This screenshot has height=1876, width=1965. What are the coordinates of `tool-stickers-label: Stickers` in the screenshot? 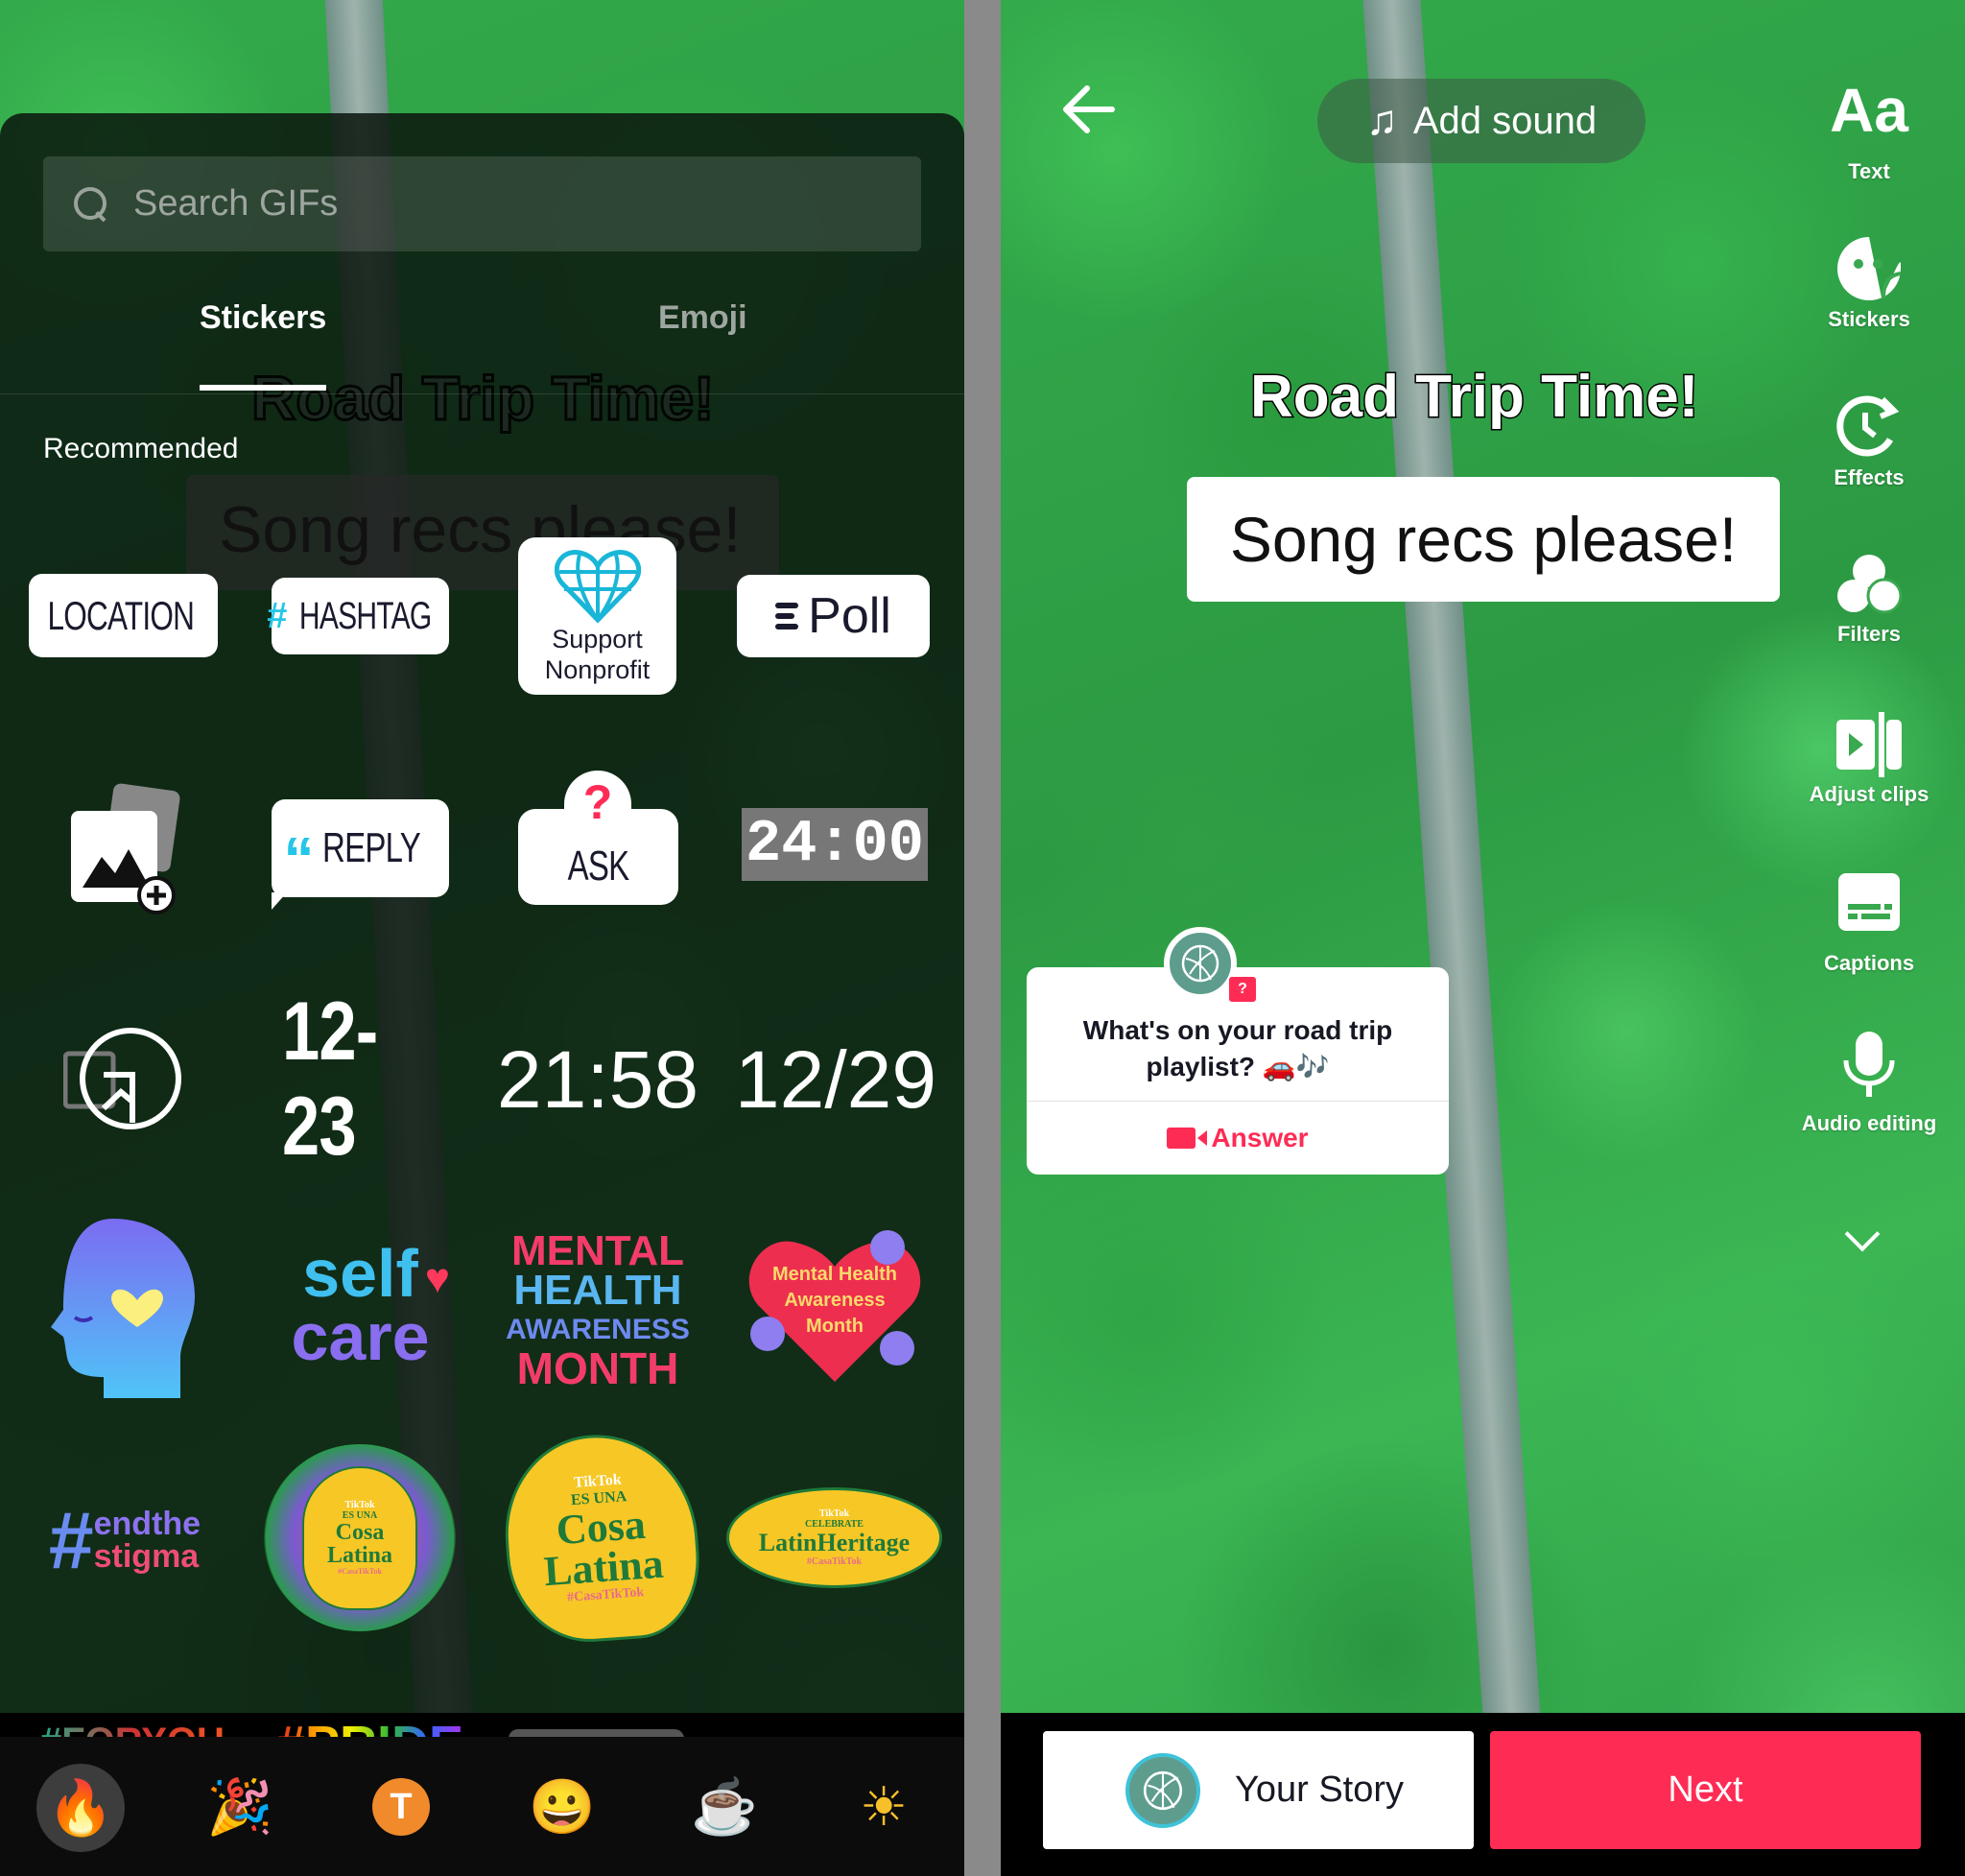 It's located at (1869, 319).